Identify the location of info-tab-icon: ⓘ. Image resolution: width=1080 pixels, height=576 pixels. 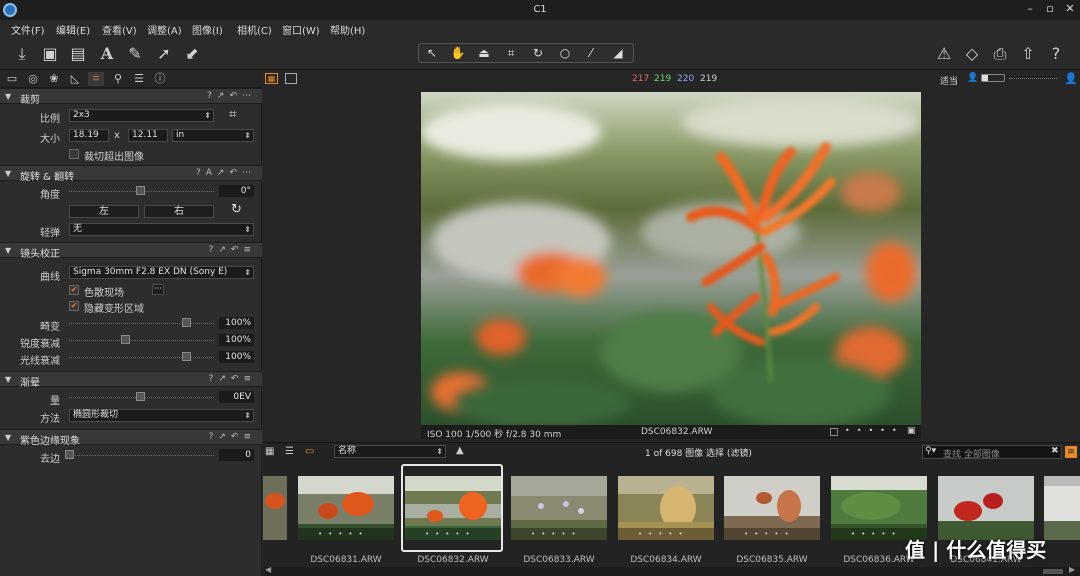
(160, 79).